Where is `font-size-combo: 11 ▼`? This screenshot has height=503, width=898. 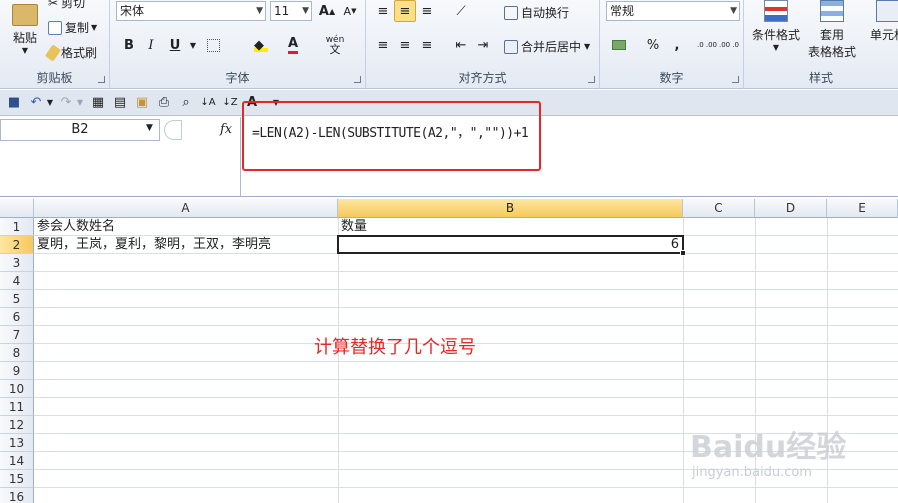 font-size-combo: 11 ▼ is located at coordinates (291, 11).